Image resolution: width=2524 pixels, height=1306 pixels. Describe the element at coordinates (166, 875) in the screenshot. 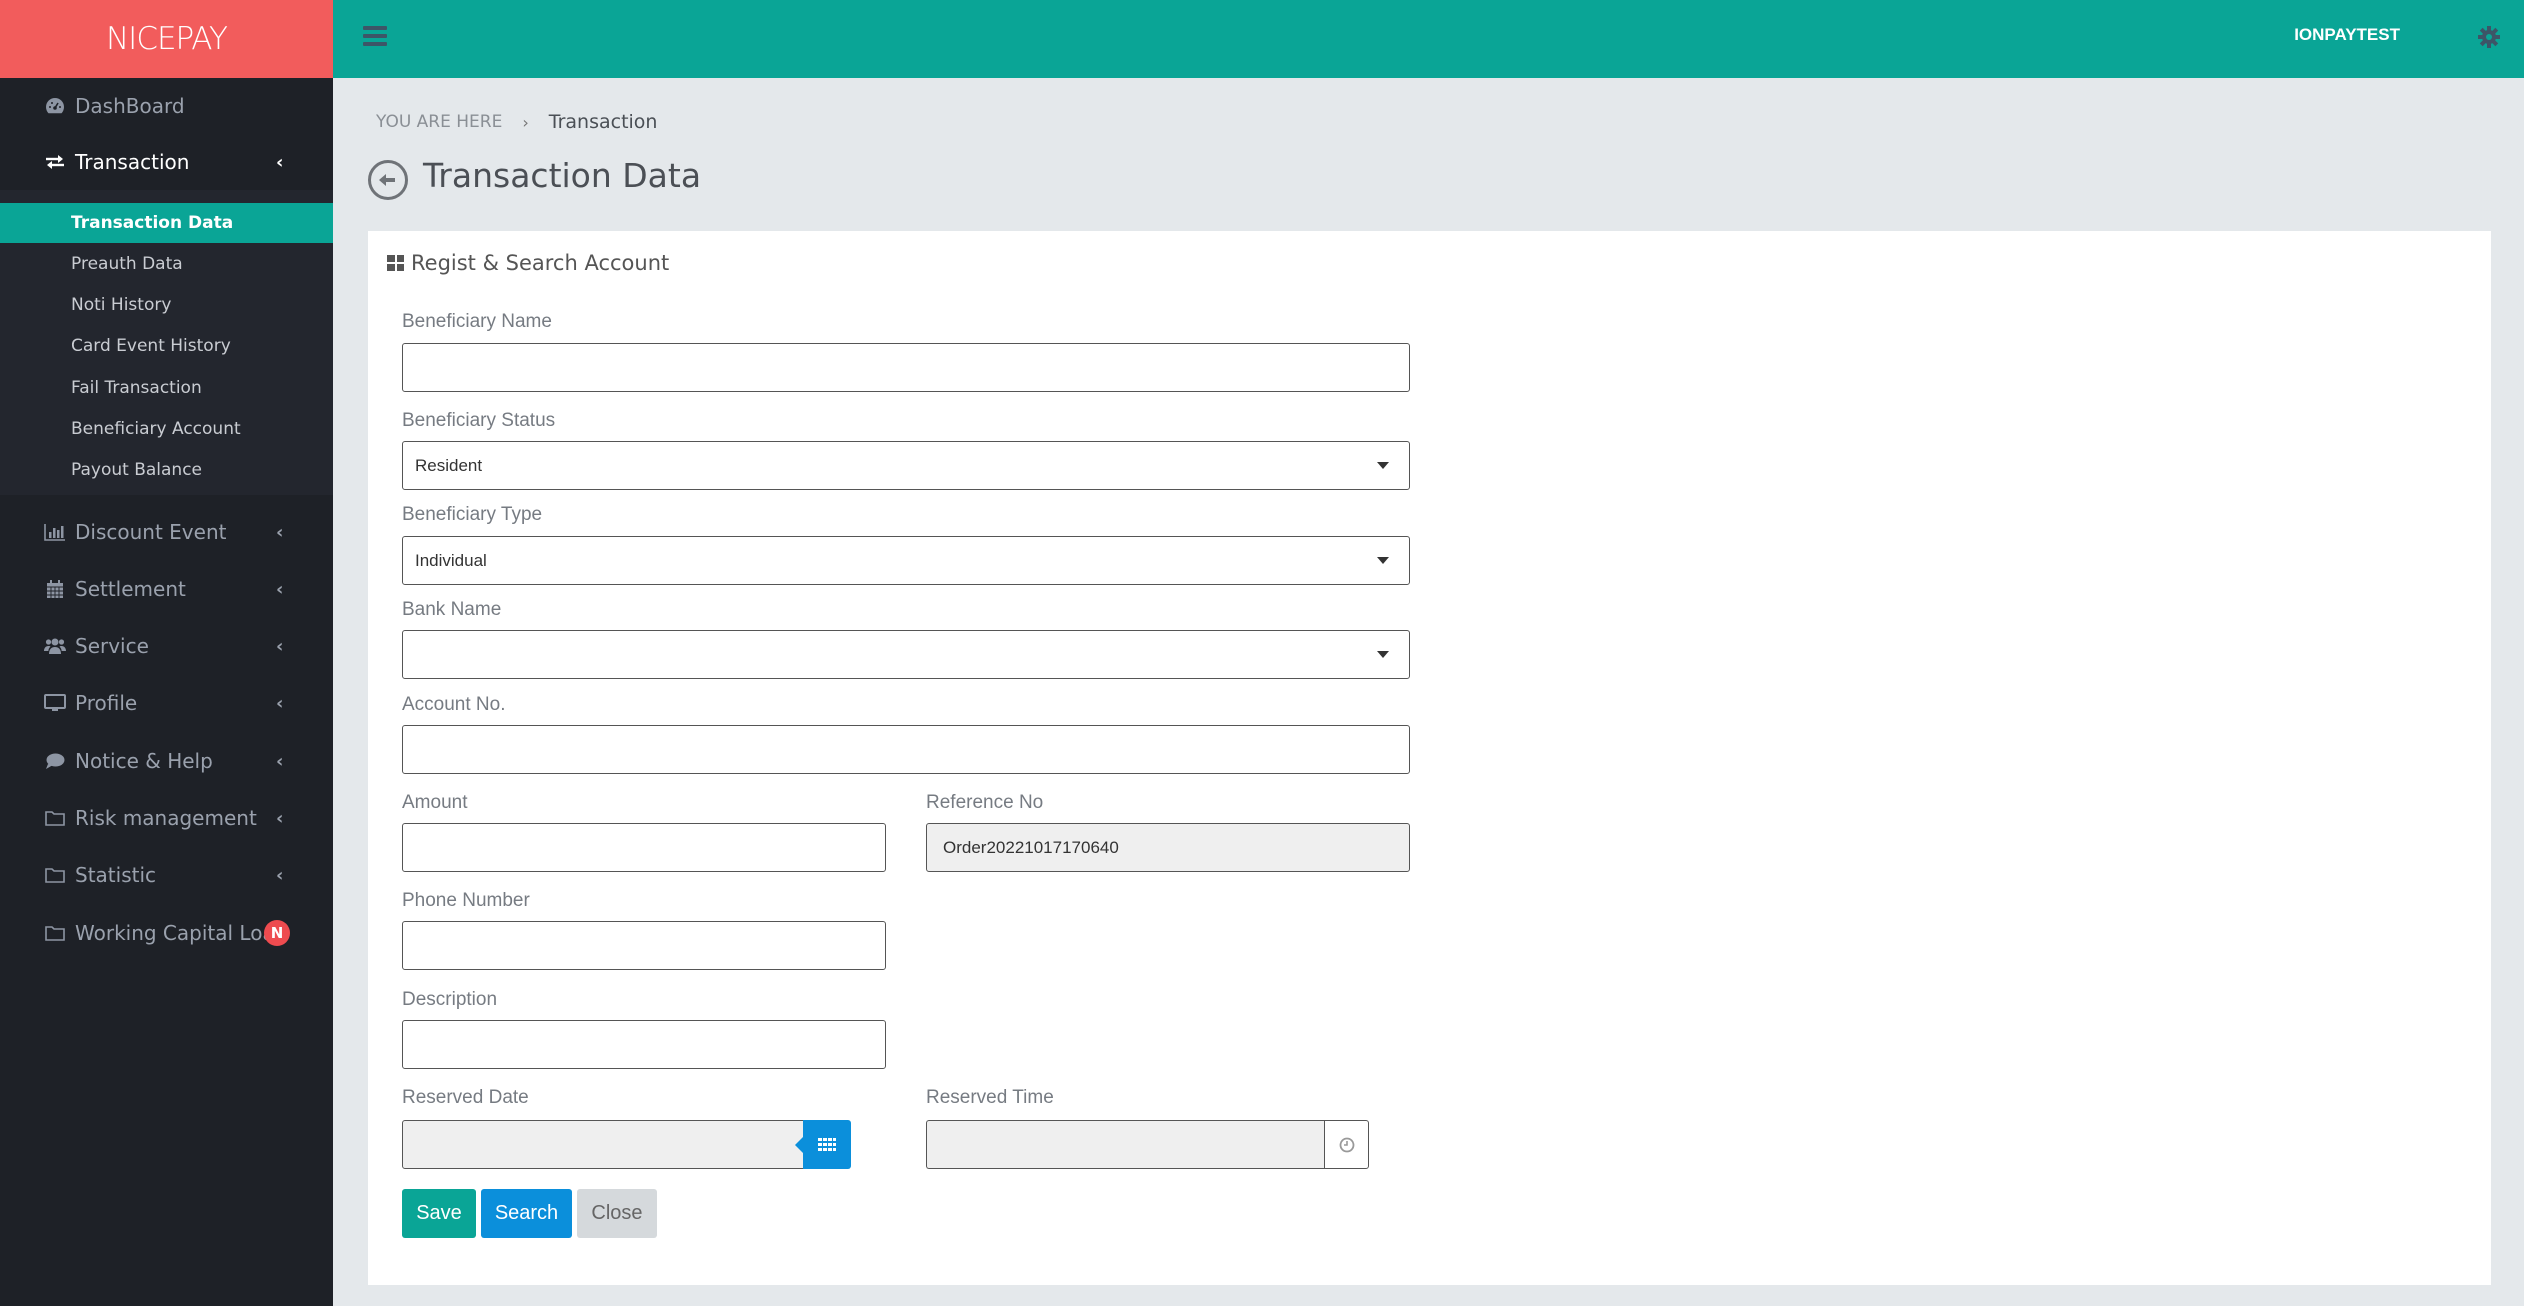

I see `sidebar-item-statistic: Statistic ‹` at that location.